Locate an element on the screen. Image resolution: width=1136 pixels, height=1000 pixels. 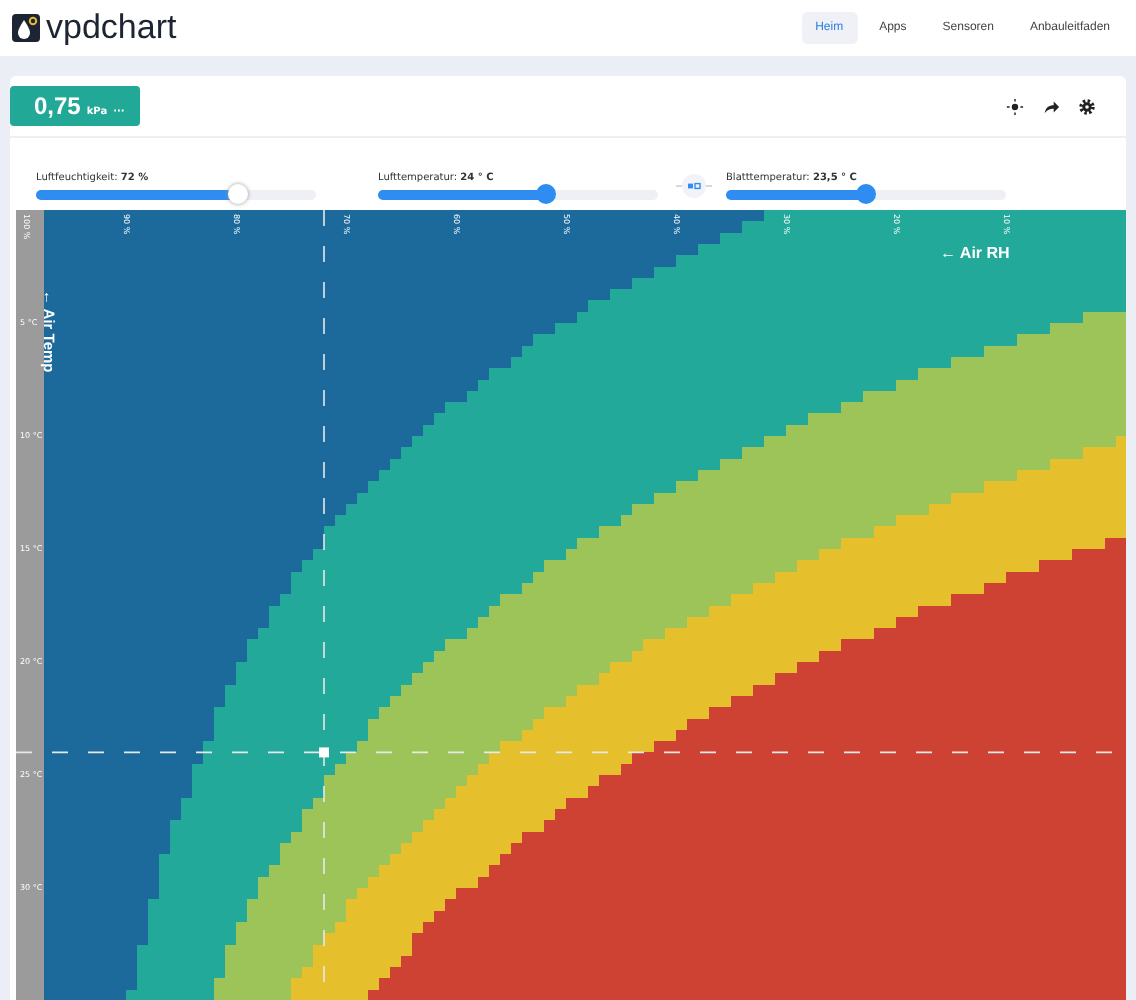
settings-icon is located at coordinates (1087, 106).